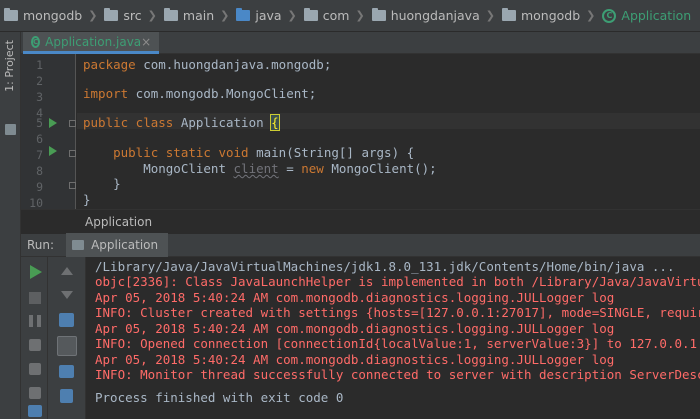 This screenshot has width=700, height=419. Describe the element at coordinates (10, 225) in the screenshot. I see `left-tool-strip: 1: Project` at that location.